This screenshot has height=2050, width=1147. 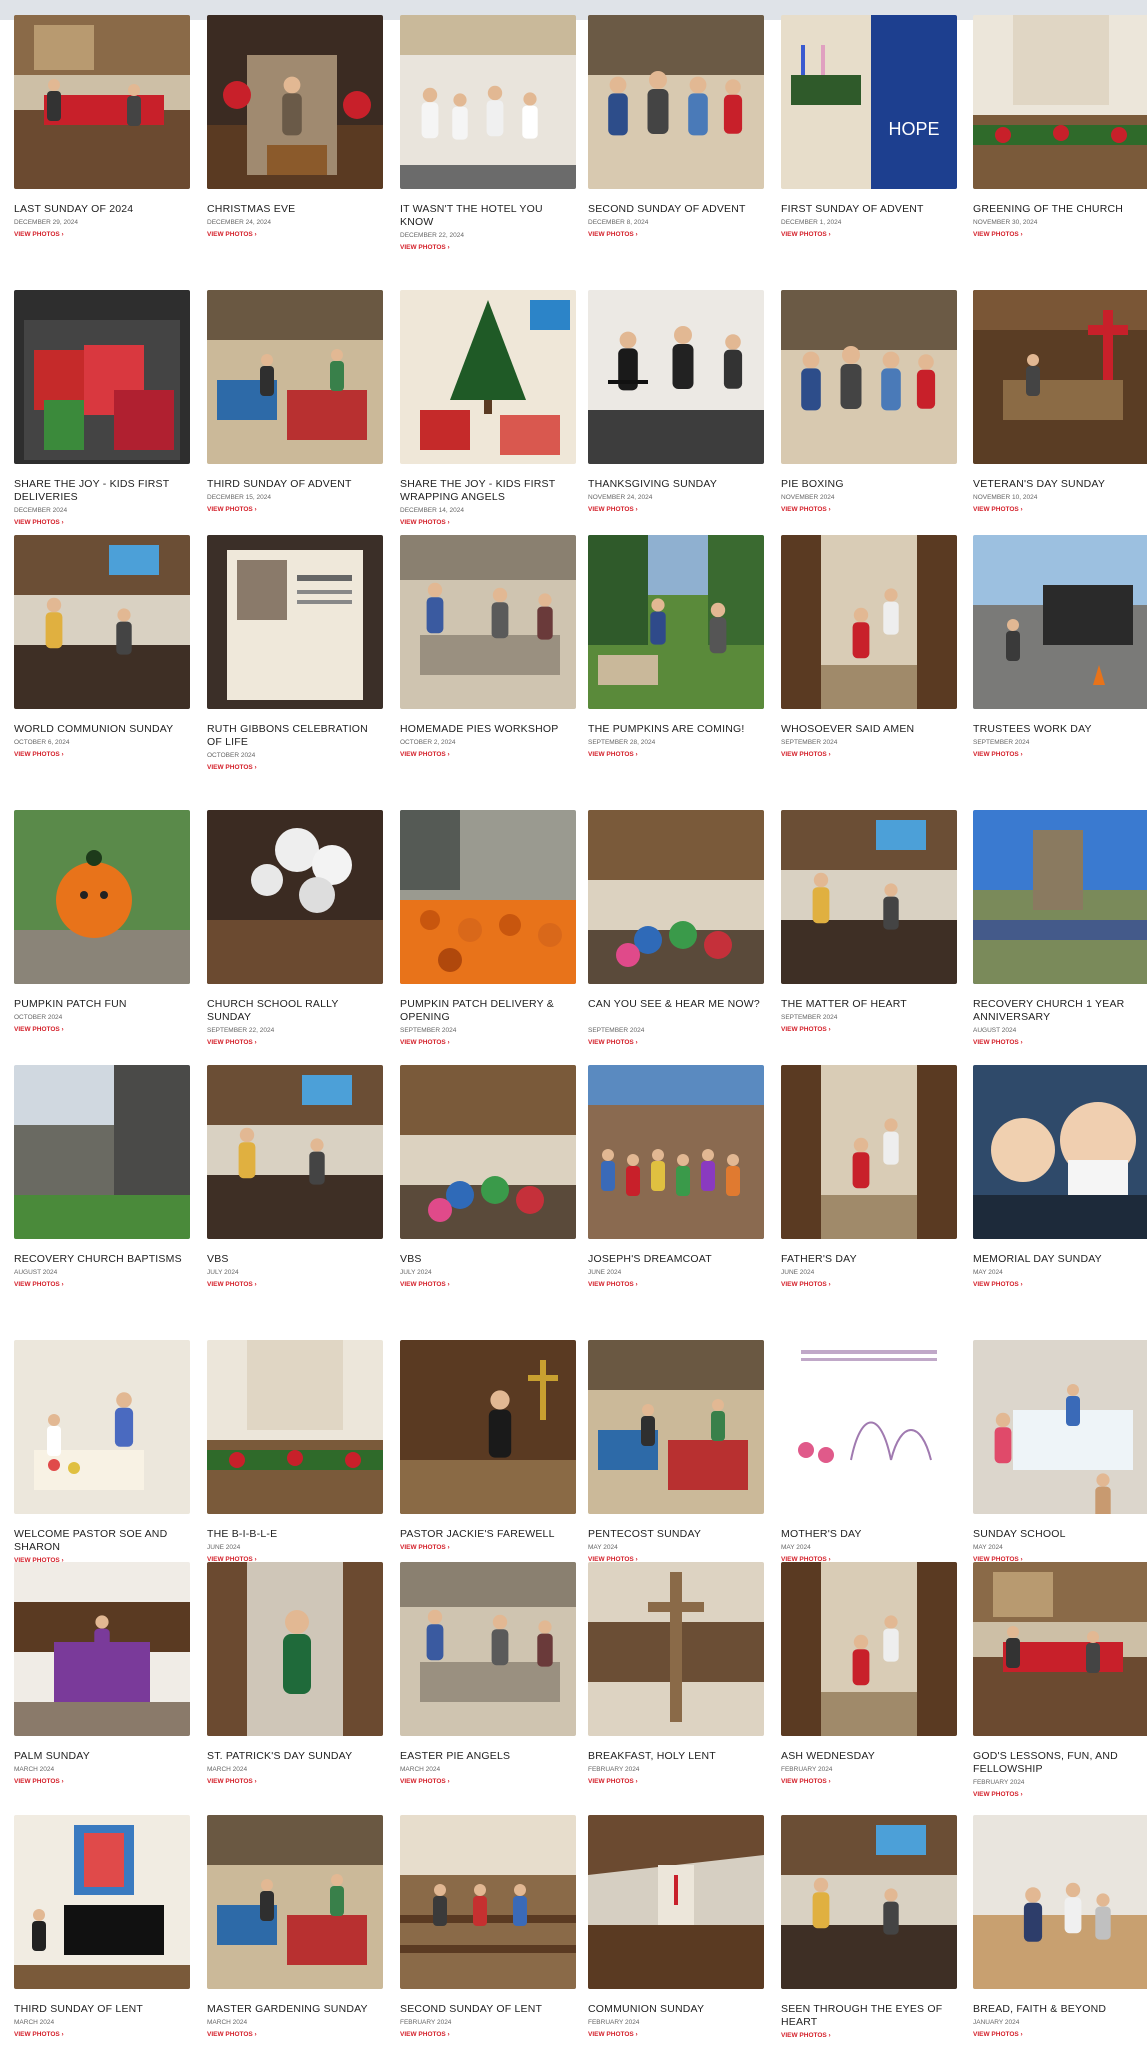 What do you see at coordinates (869, 729) in the screenshot?
I see `gallery-title: WHOSOEVER SAID AMEN` at bounding box center [869, 729].